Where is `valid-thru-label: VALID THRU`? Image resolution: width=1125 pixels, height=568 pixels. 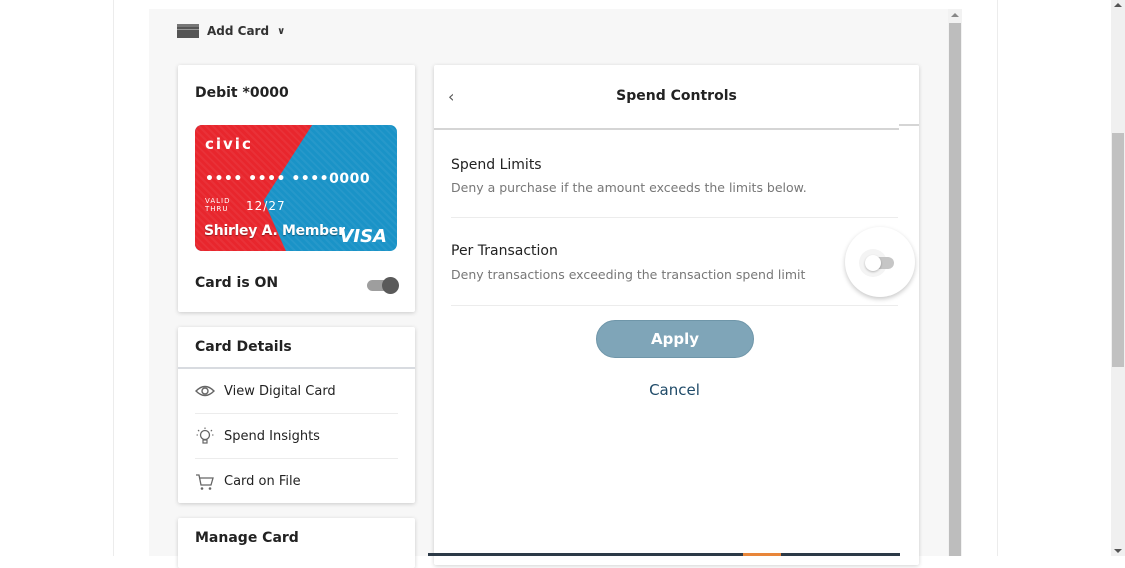 valid-thru-label: VALID THRU is located at coordinates (218, 205).